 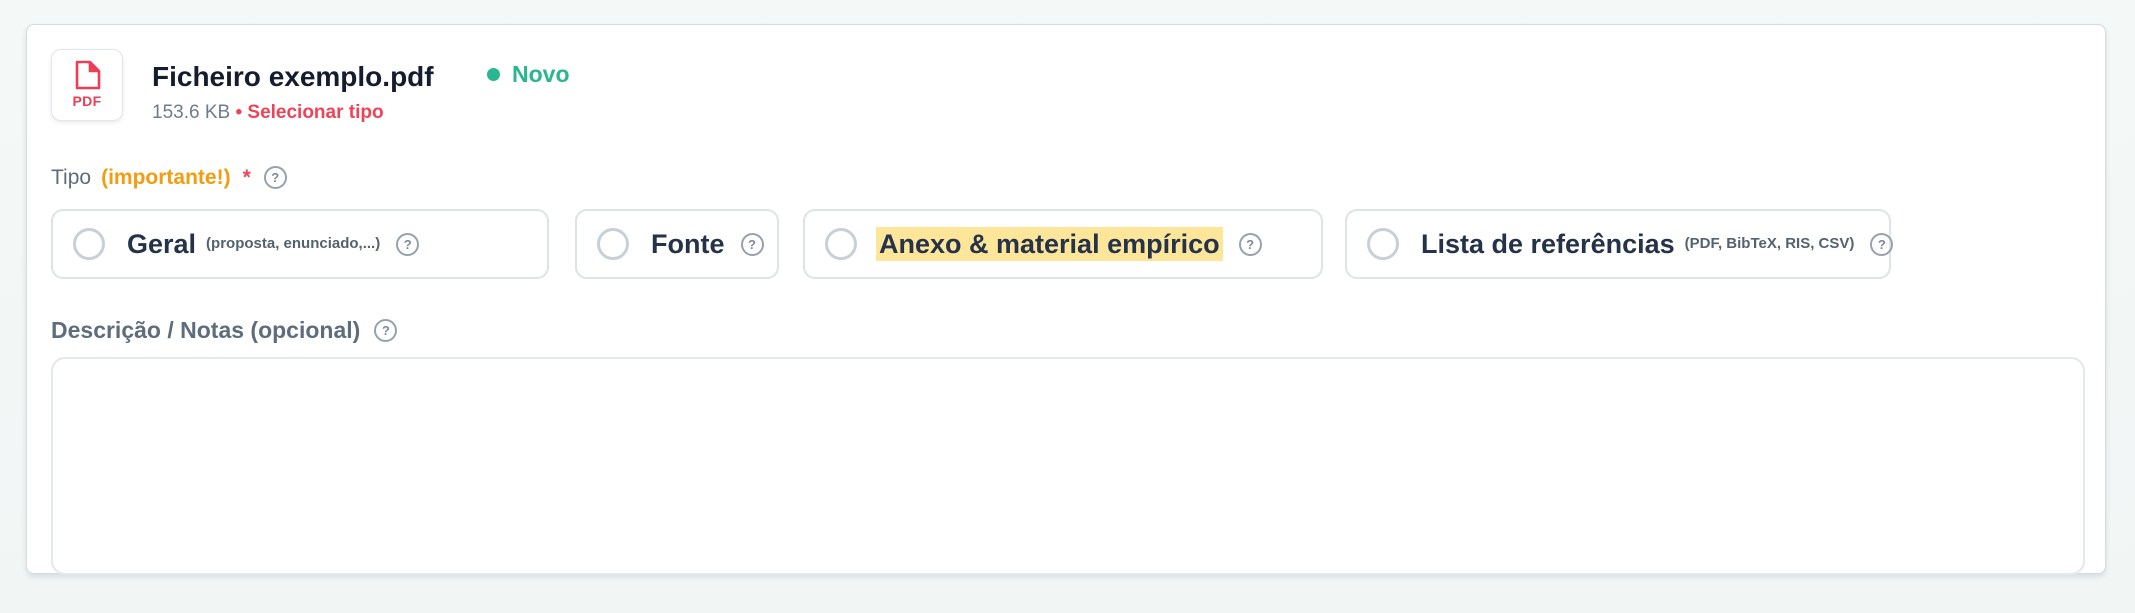 I want to click on document-icon, so click(x=88, y=75).